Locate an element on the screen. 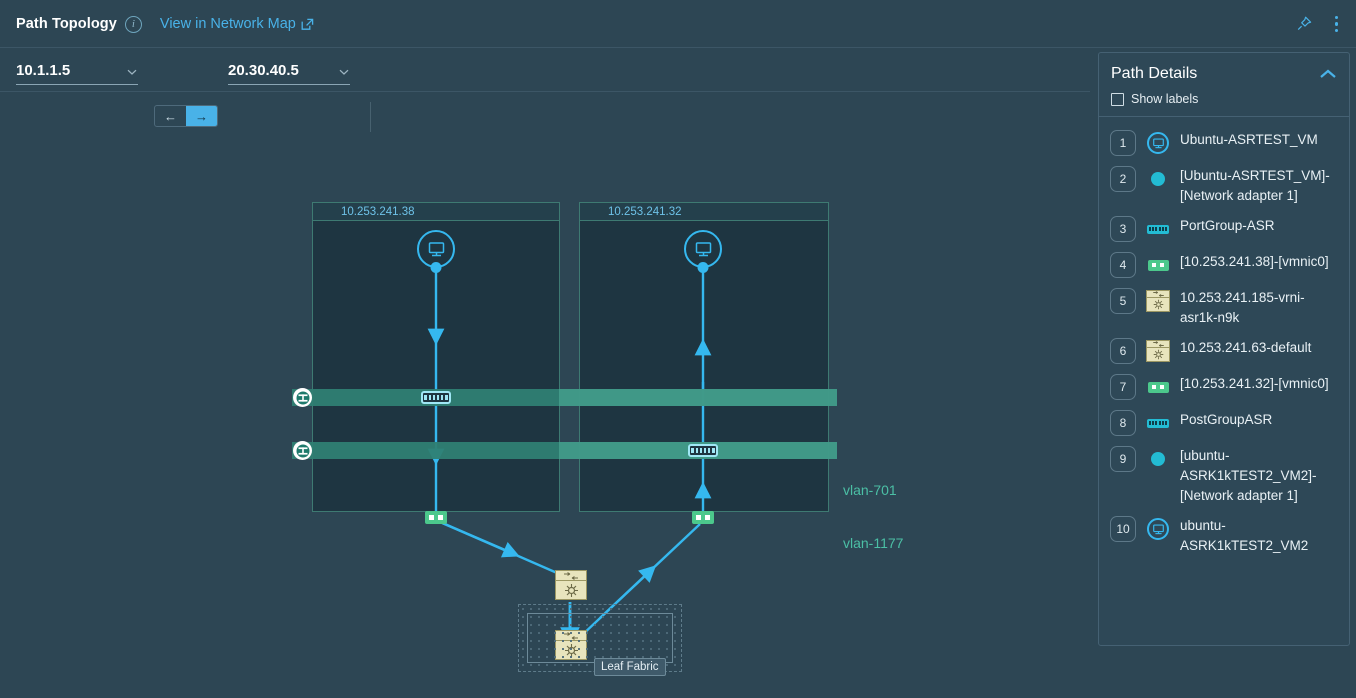 The width and height of the screenshot is (1356, 698). hop-label: 10.253.241.185-vrni-asr1k-n9k is located at coordinates (1242, 307).